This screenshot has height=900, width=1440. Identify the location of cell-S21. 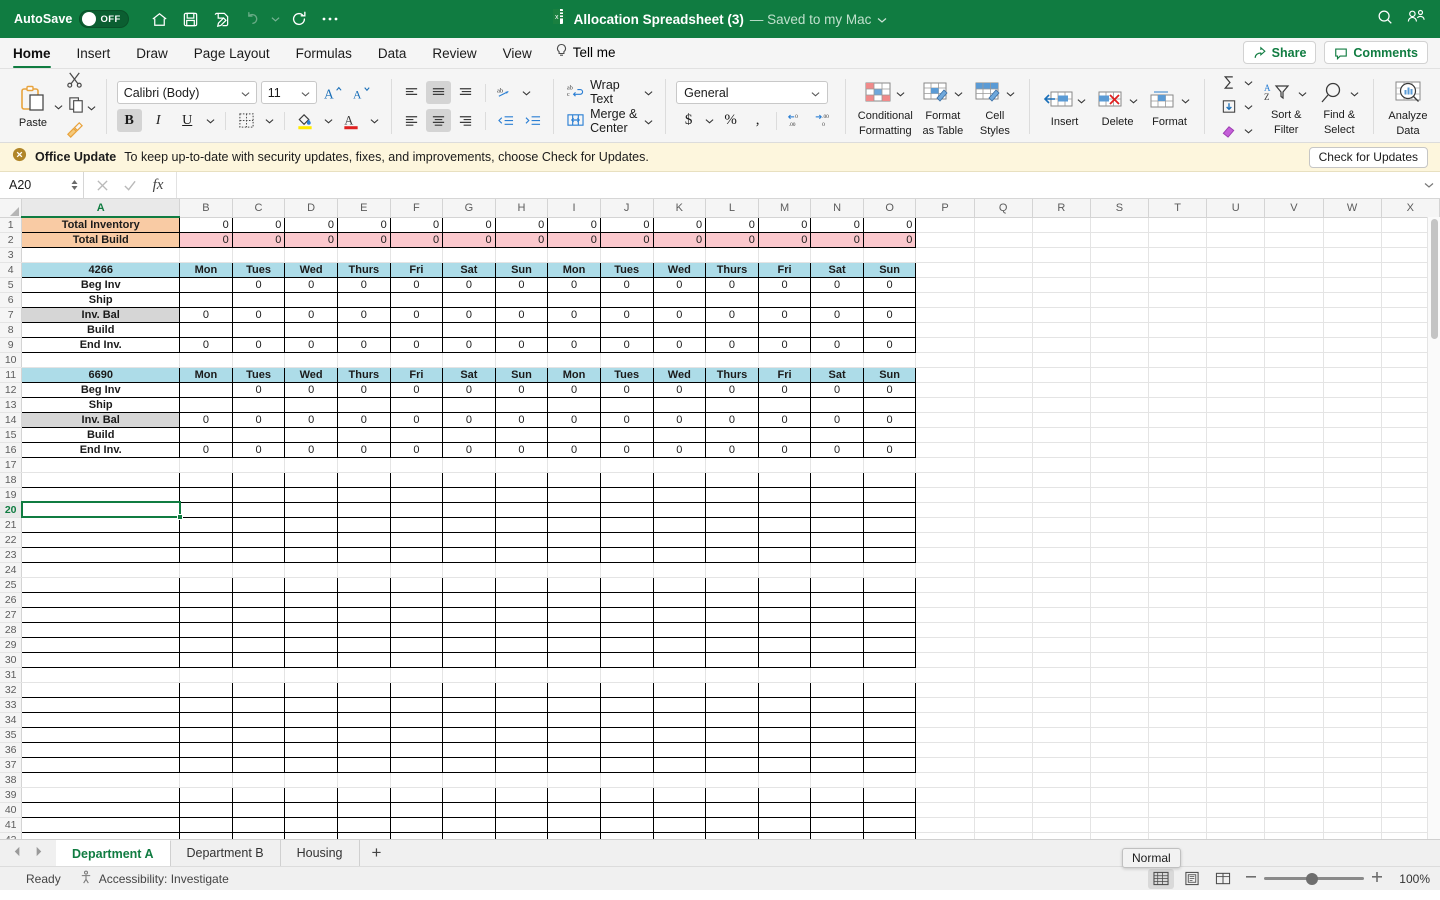
(1120, 525).